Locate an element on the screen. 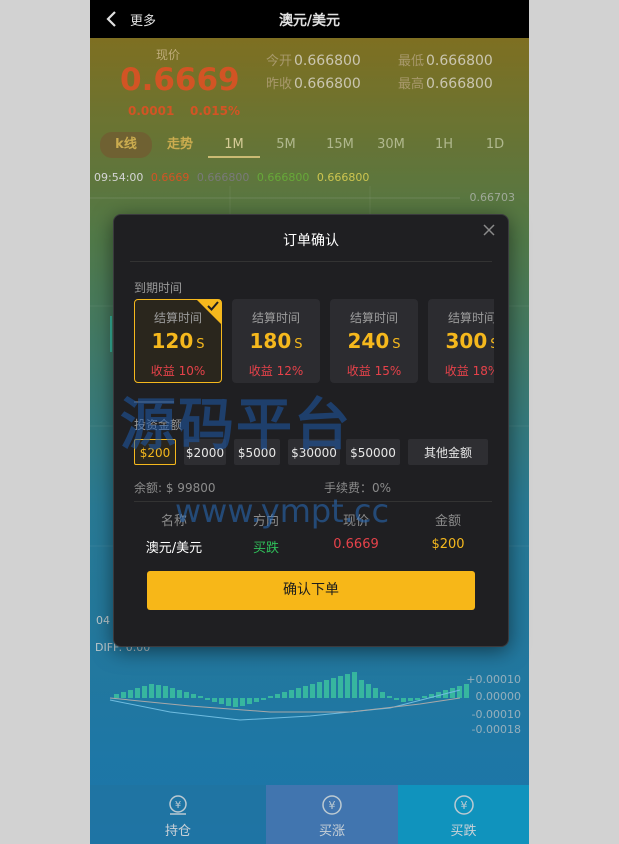 Image resolution: width=619 pixels, height=844 pixels. expiry-seconds: 240 S is located at coordinates (374, 341).